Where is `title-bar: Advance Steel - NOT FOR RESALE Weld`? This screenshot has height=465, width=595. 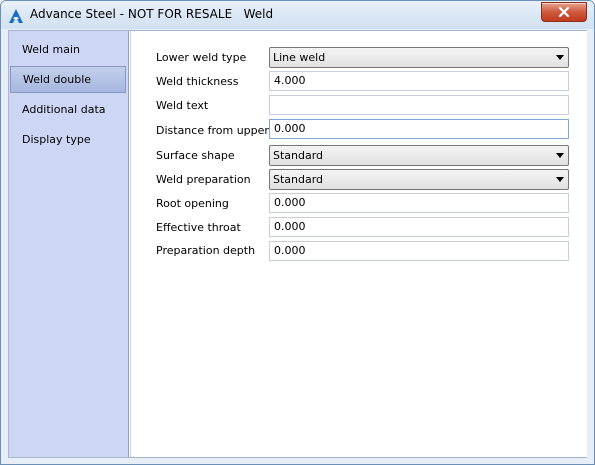
title-bar: Advance Steel - NOT FOR RESALE Weld is located at coordinates (297, 15).